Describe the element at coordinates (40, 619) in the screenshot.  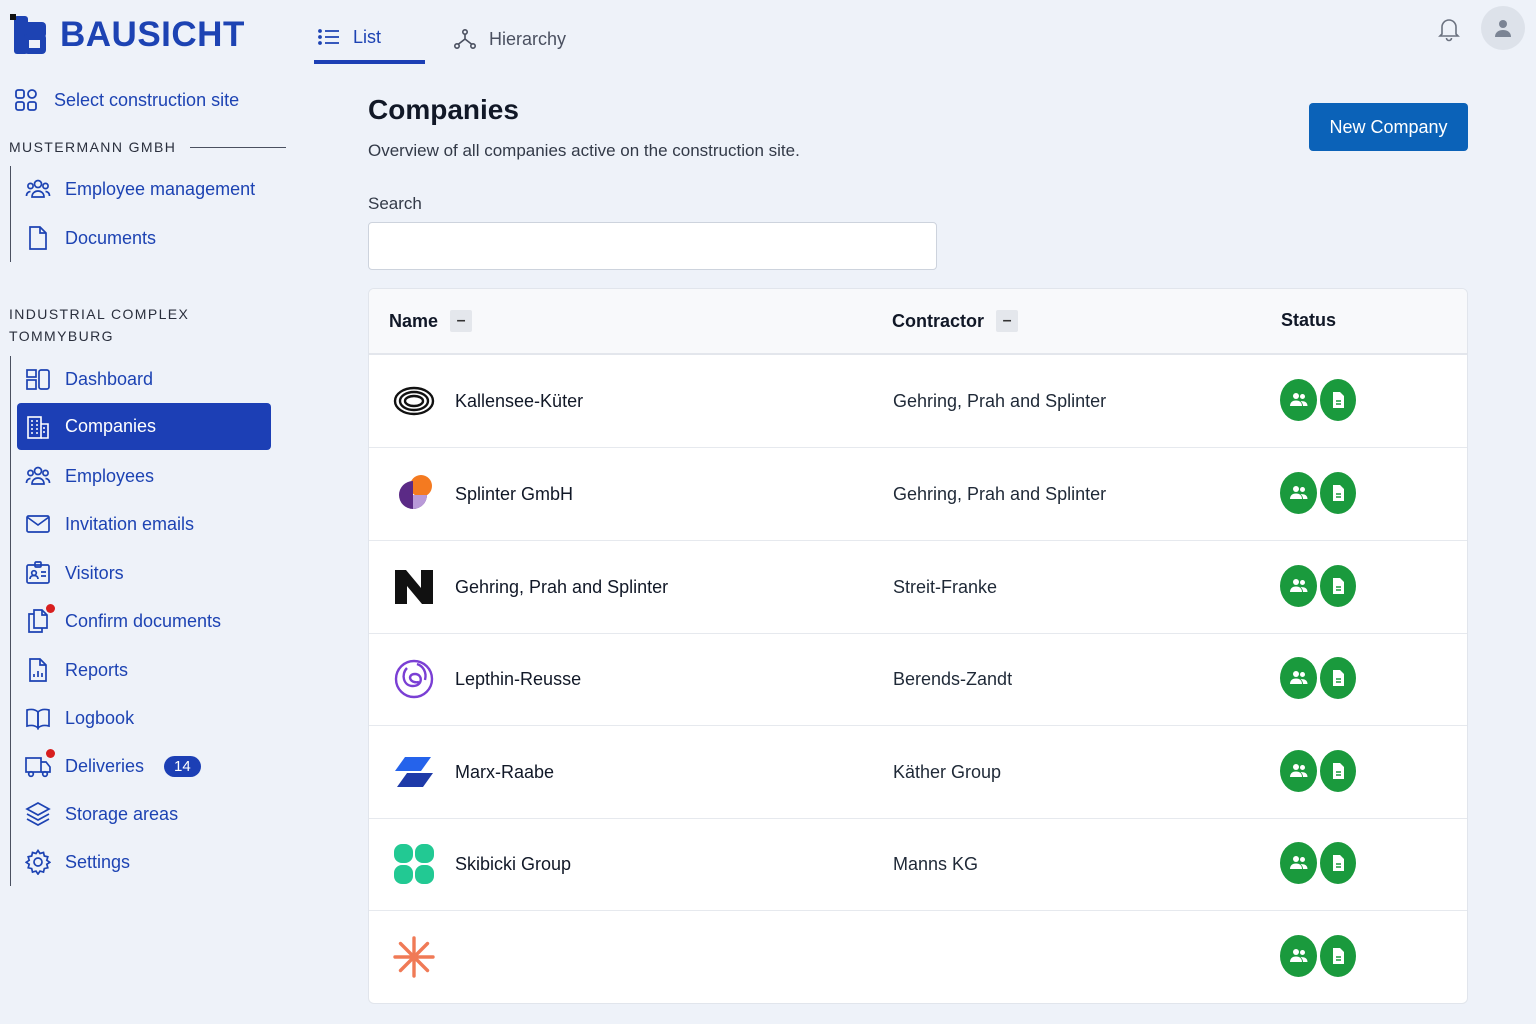
I see `documents-icon` at that location.